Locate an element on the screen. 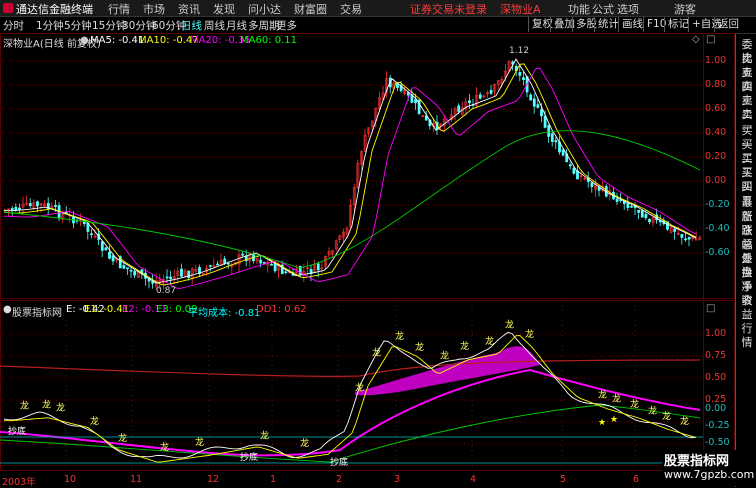  y-tick: 0.50 is located at coordinates (716, 377).